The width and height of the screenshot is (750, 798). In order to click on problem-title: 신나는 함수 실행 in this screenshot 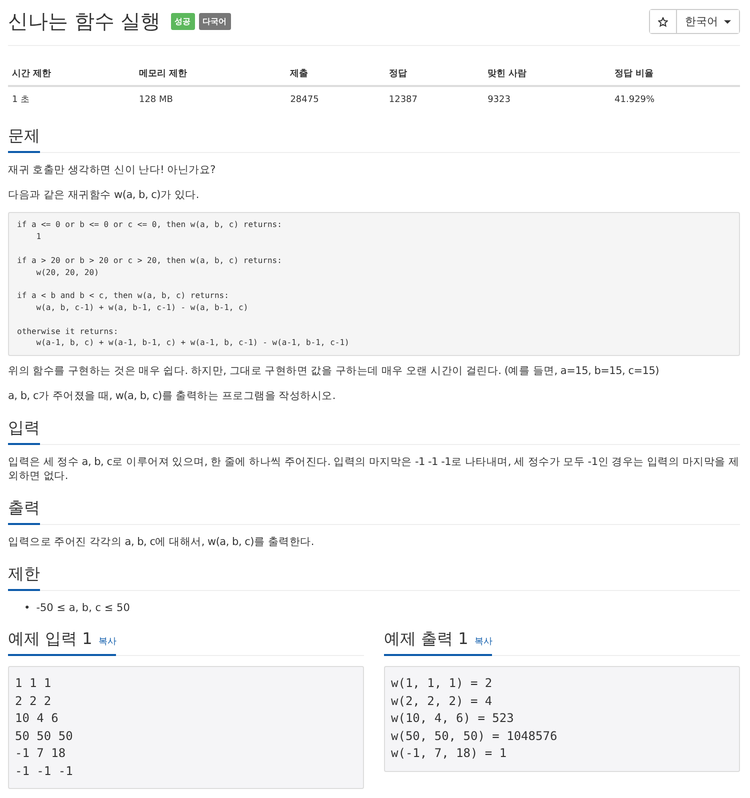, I will do `click(84, 21)`.